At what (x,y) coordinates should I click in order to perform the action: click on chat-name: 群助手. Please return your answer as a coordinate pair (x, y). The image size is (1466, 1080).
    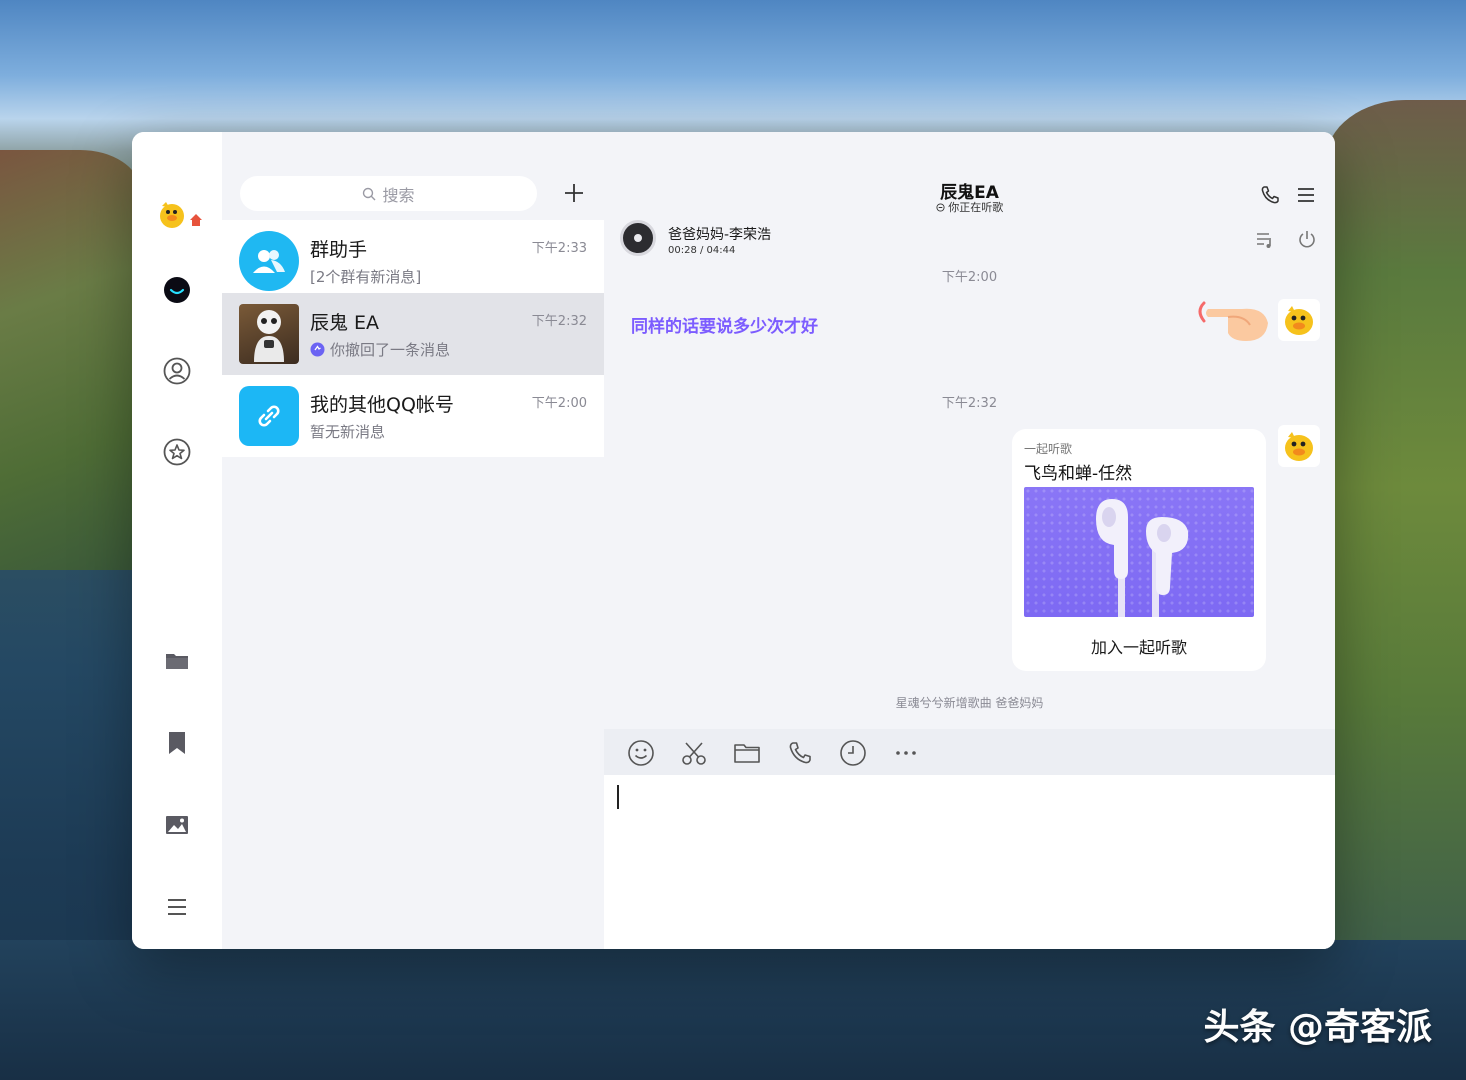
    Looking at the image, I should click on (339, 250).